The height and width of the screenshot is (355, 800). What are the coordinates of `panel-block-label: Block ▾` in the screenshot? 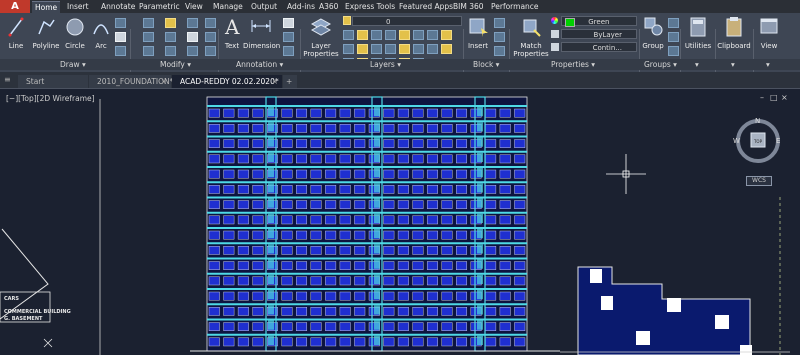 It's located at (486, 65).